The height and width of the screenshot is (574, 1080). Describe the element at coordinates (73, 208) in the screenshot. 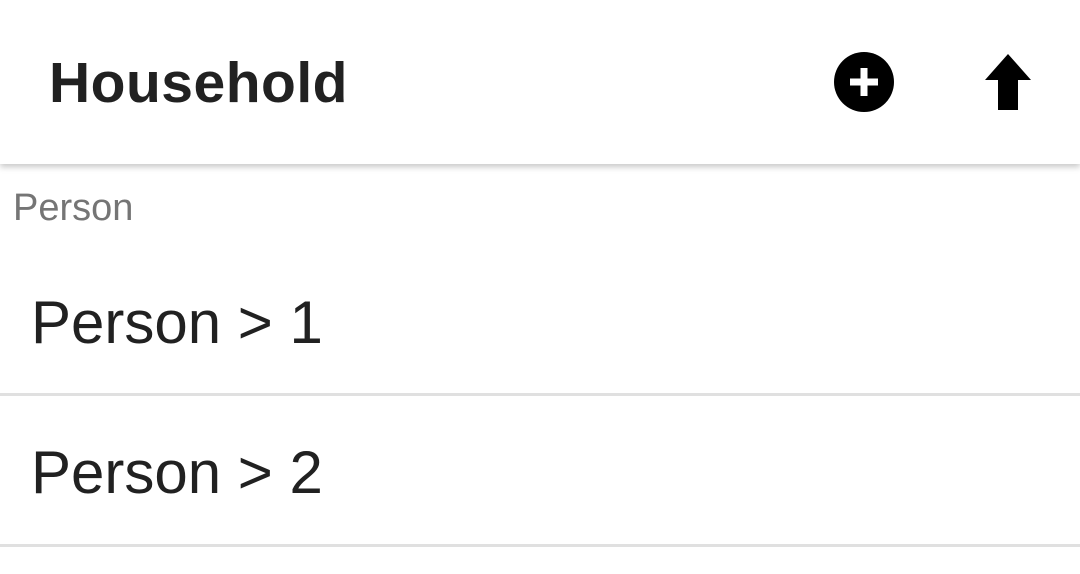

I see `section-header-person: Person` at that location.